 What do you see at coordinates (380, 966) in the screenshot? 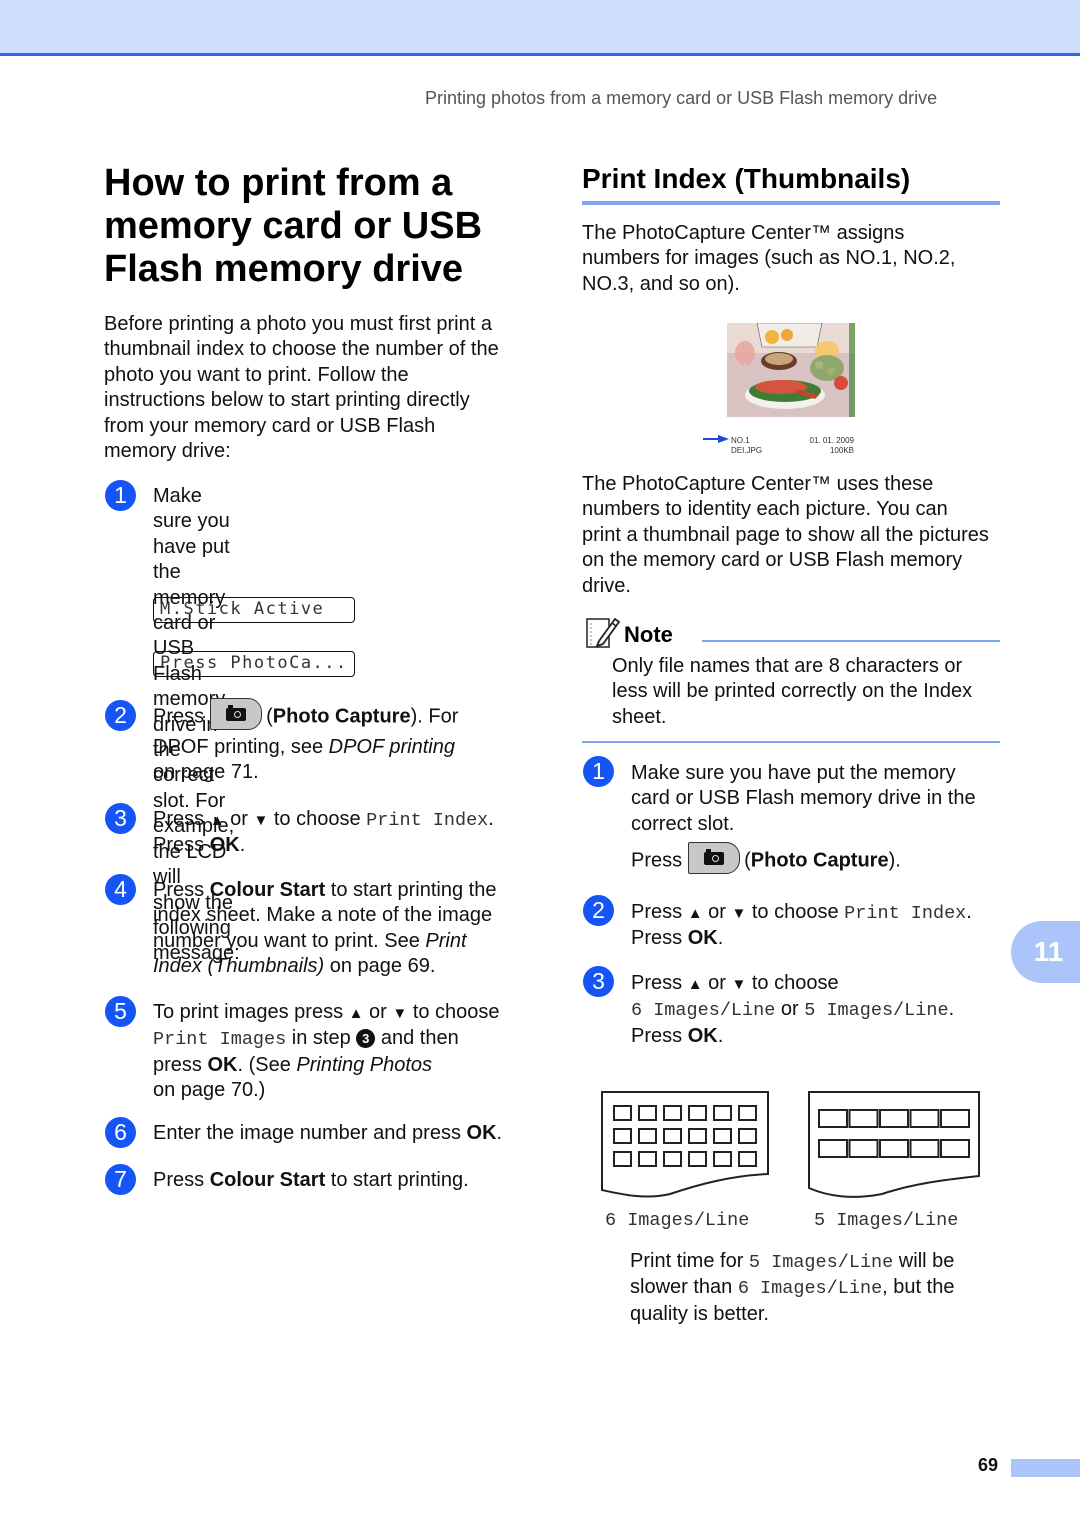
I see `text: on page 69.` at bounding box center [380, 966].